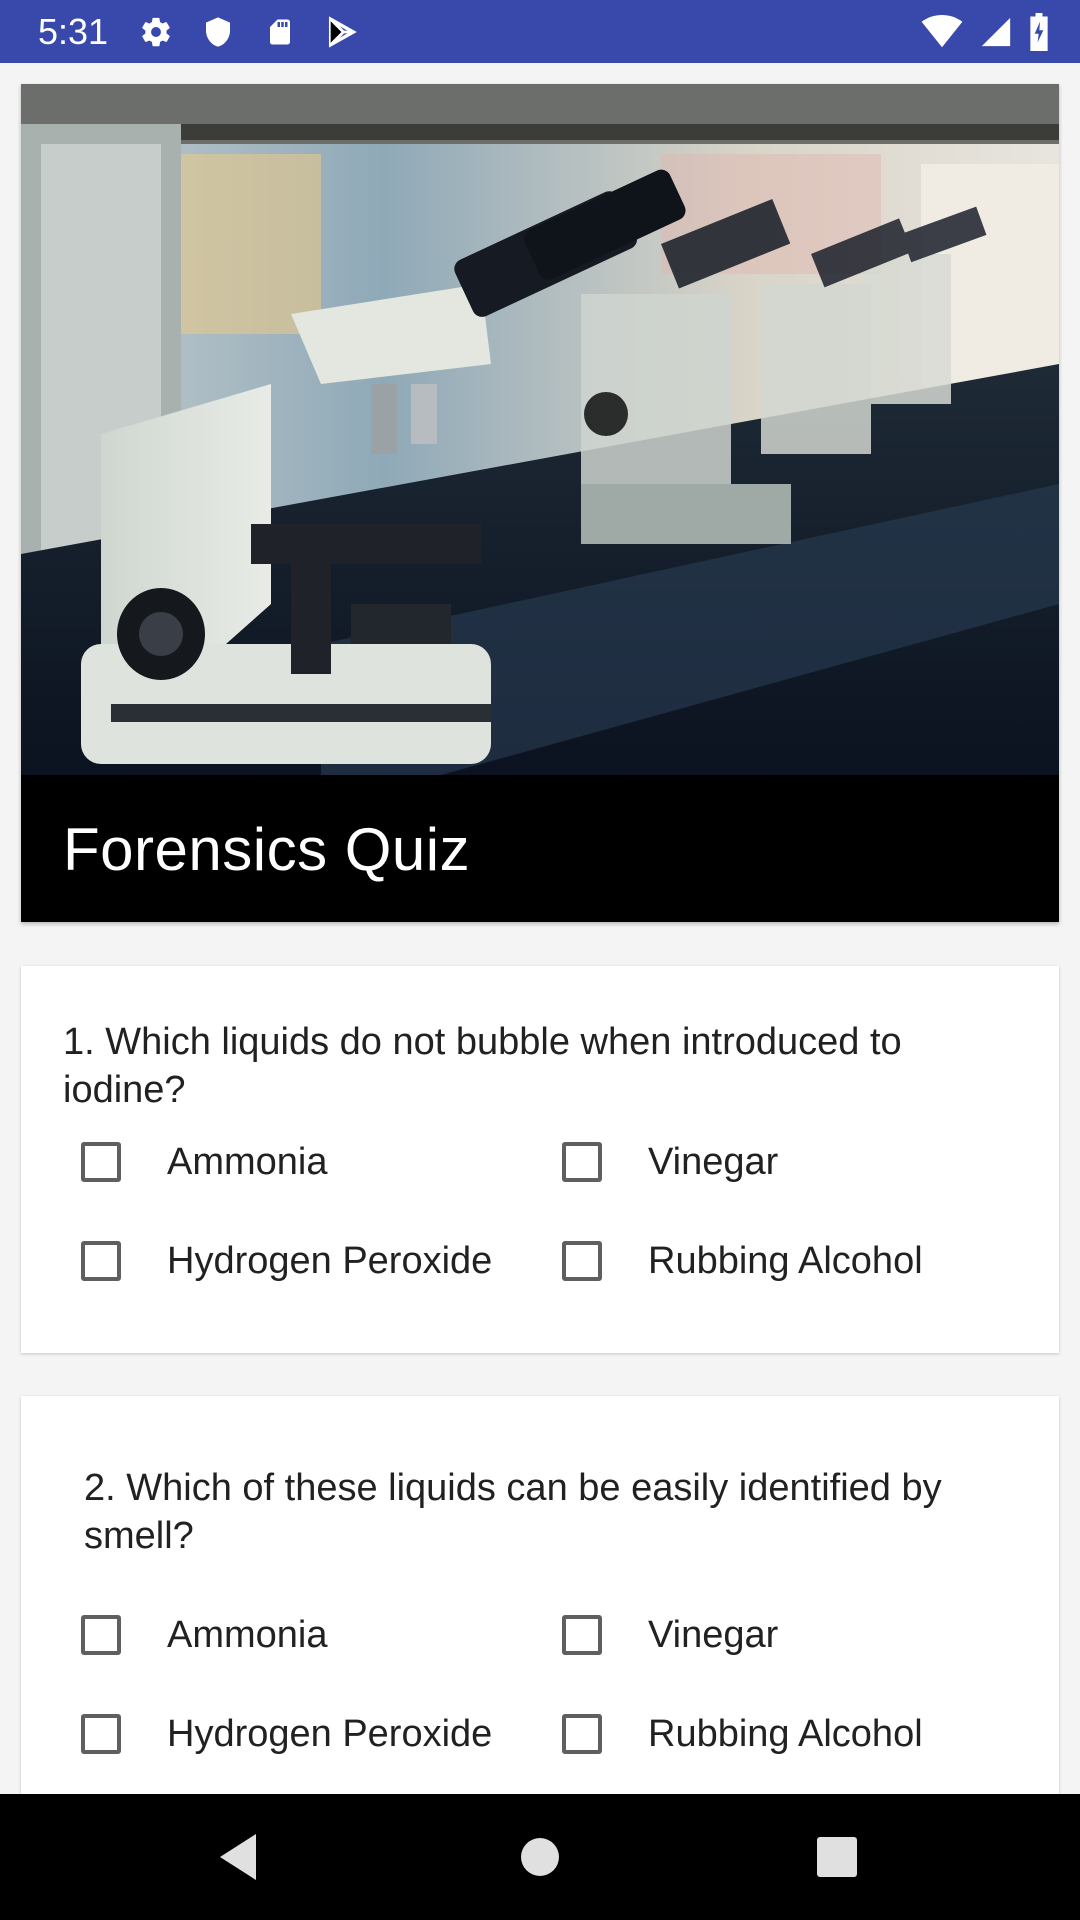 The image size is (1080, 1920). I want to click on play-store-icon, so click(342, 32).